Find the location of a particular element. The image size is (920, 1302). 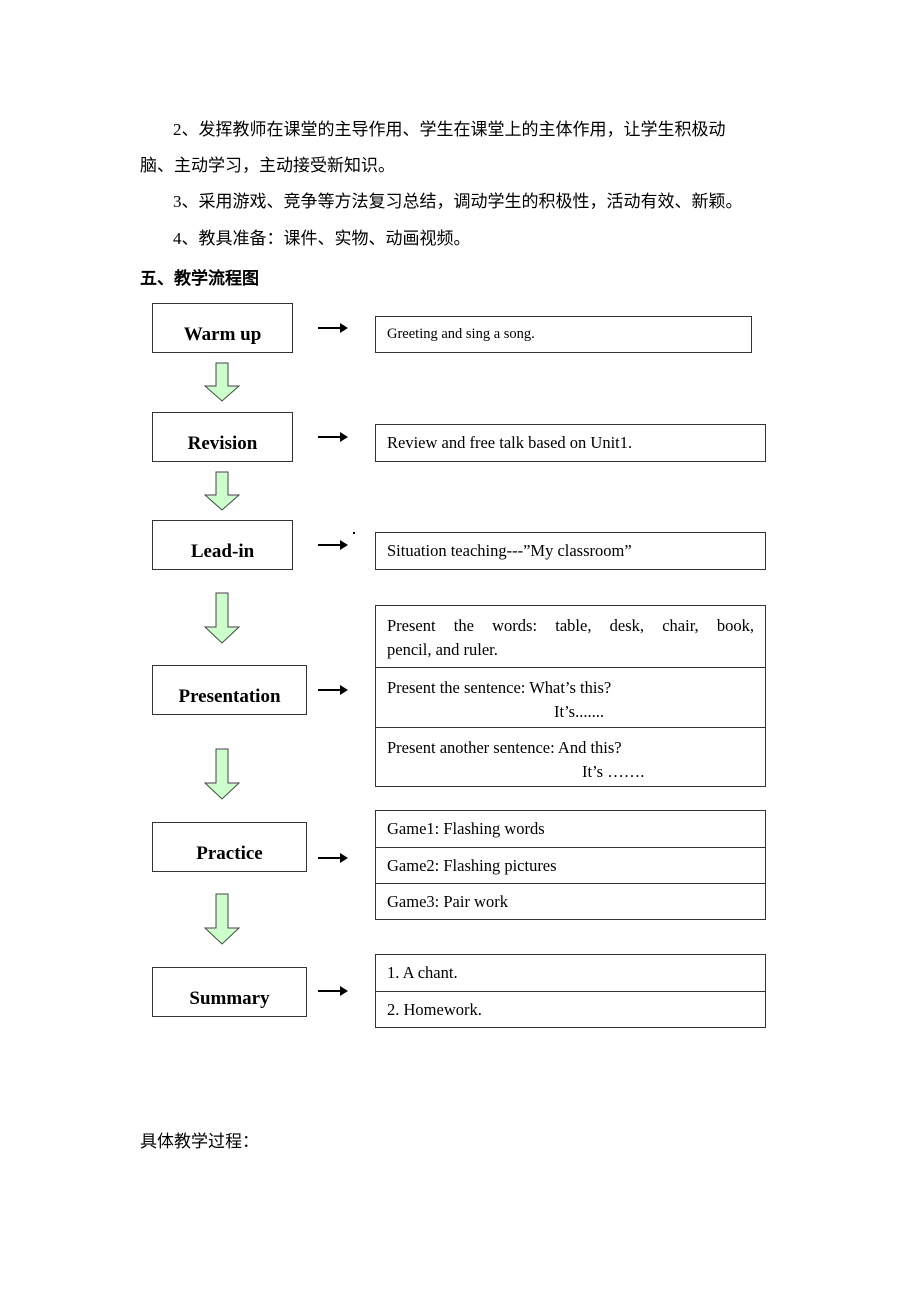

stage-label: Summary is located at coordinates (229, 998).